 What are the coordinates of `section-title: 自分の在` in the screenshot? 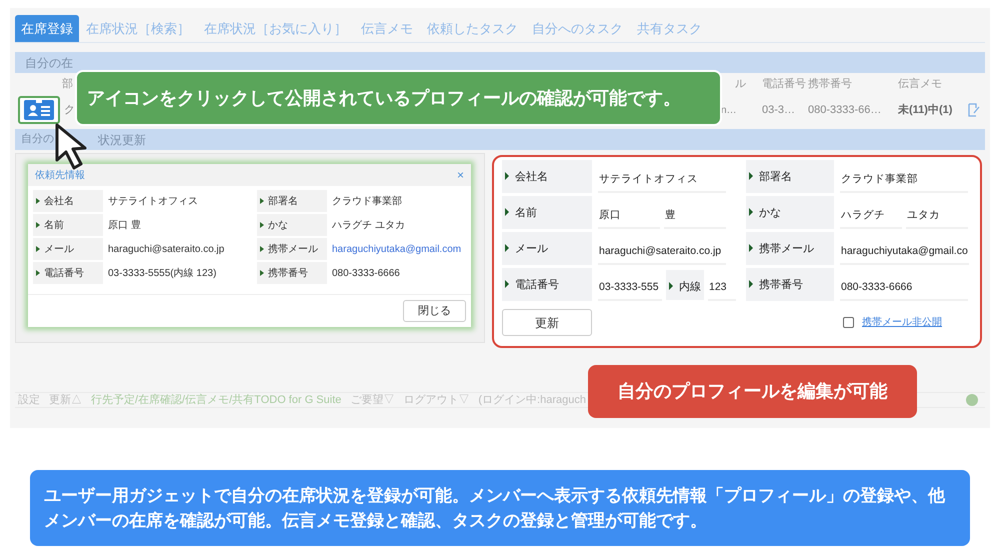 It's located at (49, 63).